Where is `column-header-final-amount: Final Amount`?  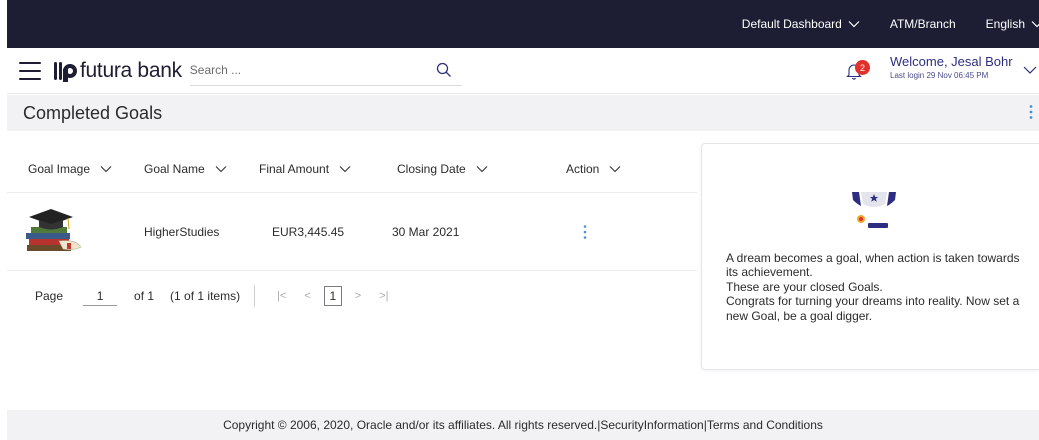 column-header-final-amount: Final Amount is located at coordinates (313, 169).